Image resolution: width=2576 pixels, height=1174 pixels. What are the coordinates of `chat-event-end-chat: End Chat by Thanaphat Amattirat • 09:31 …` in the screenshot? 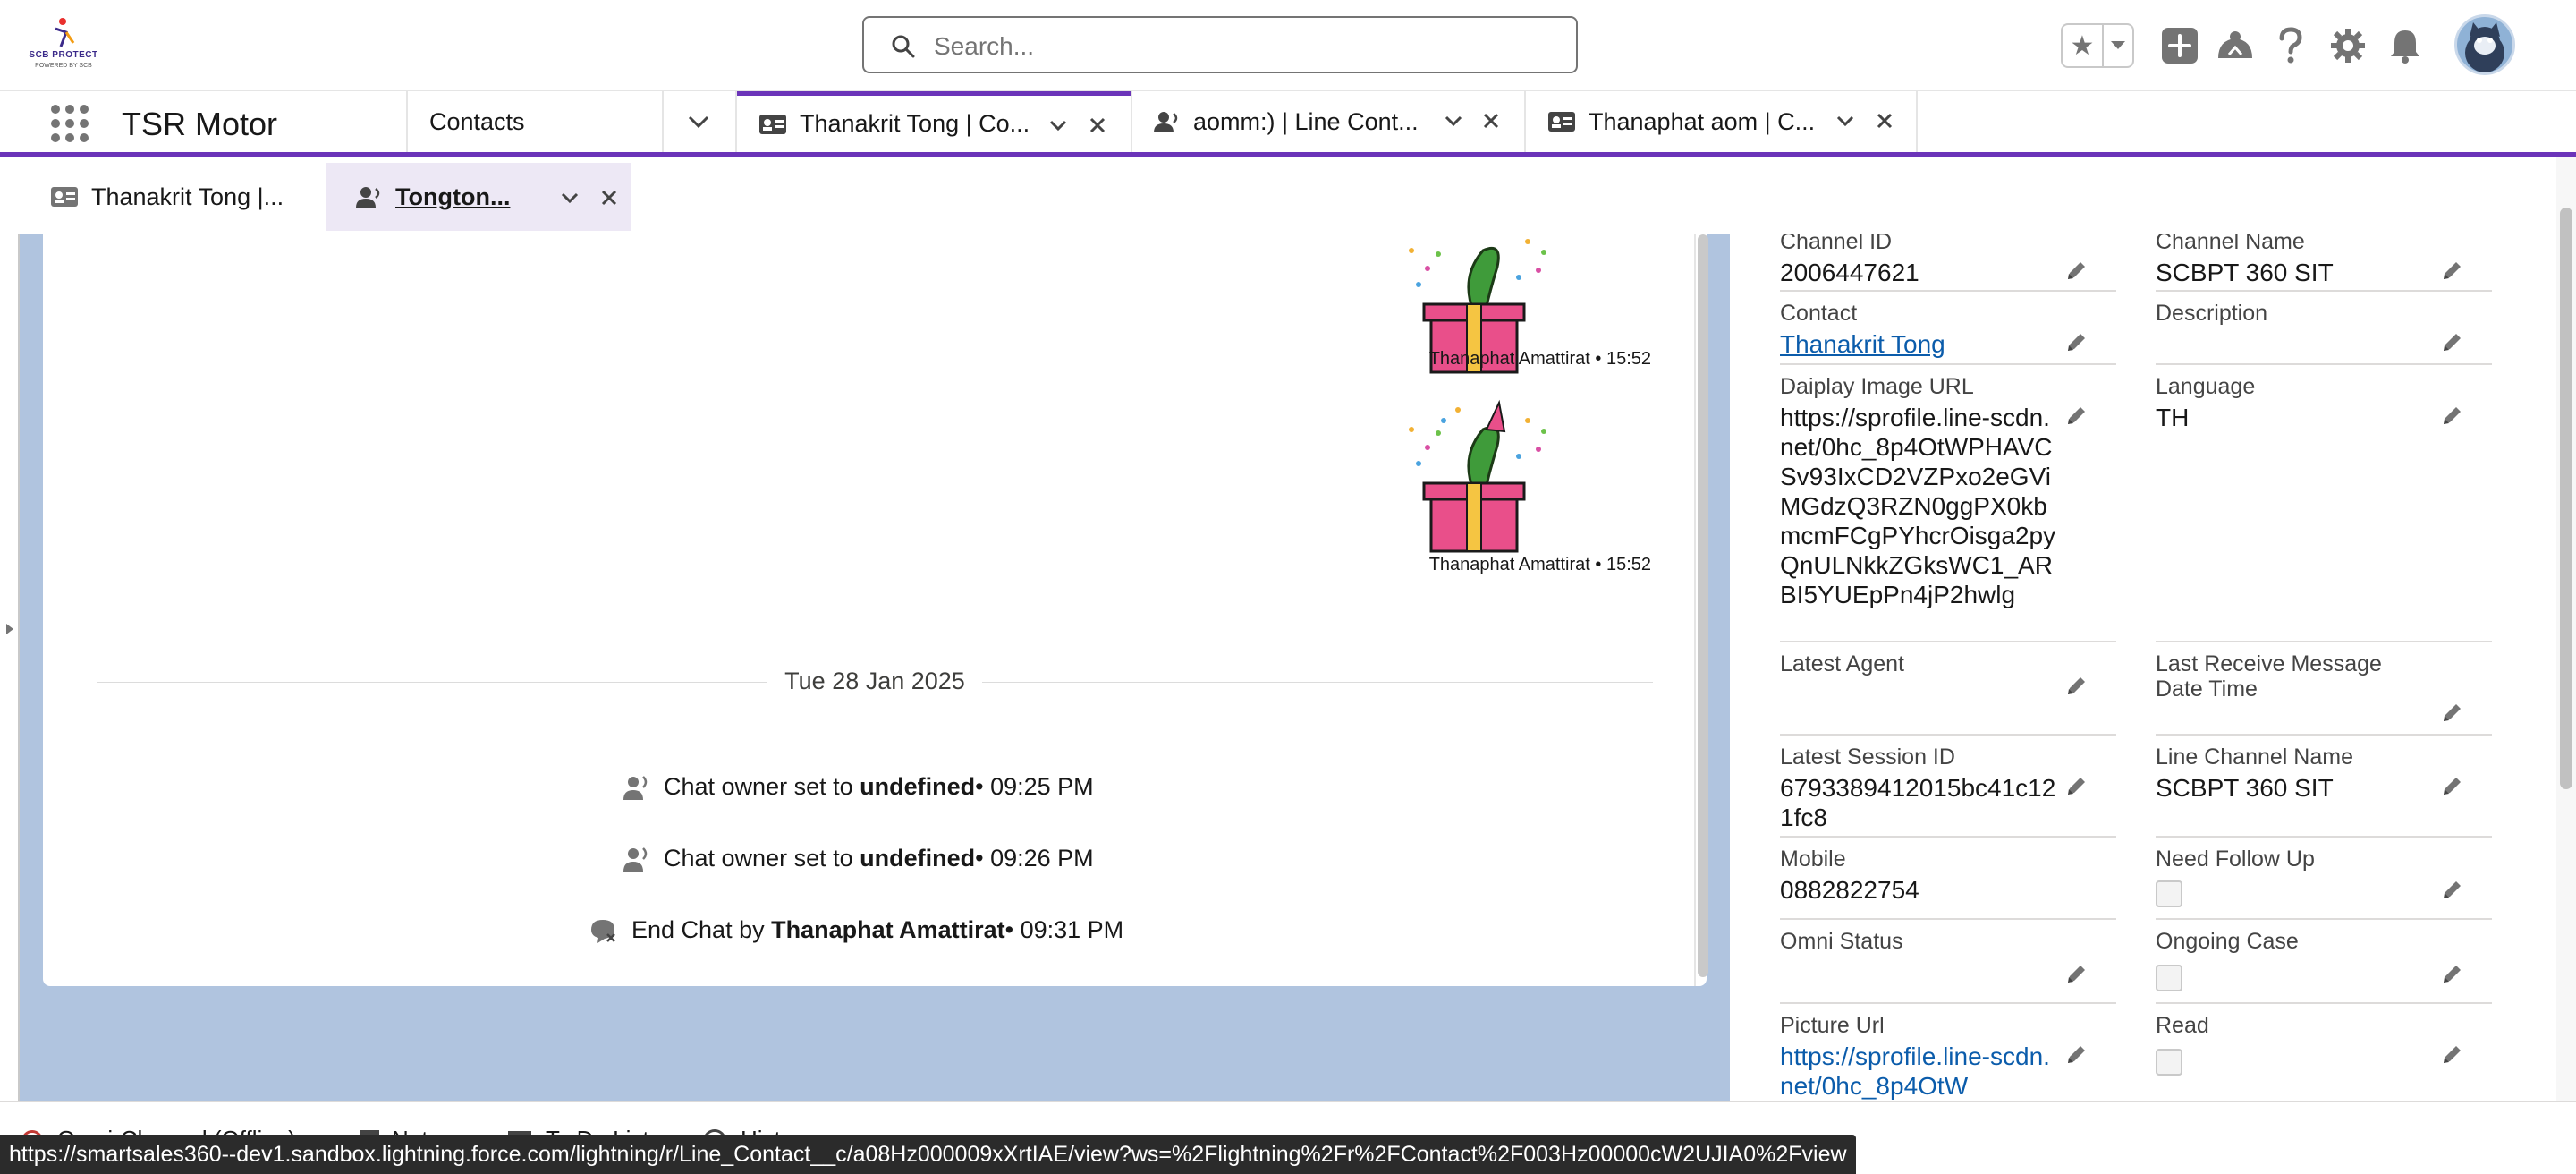 It's located at (856, 930).